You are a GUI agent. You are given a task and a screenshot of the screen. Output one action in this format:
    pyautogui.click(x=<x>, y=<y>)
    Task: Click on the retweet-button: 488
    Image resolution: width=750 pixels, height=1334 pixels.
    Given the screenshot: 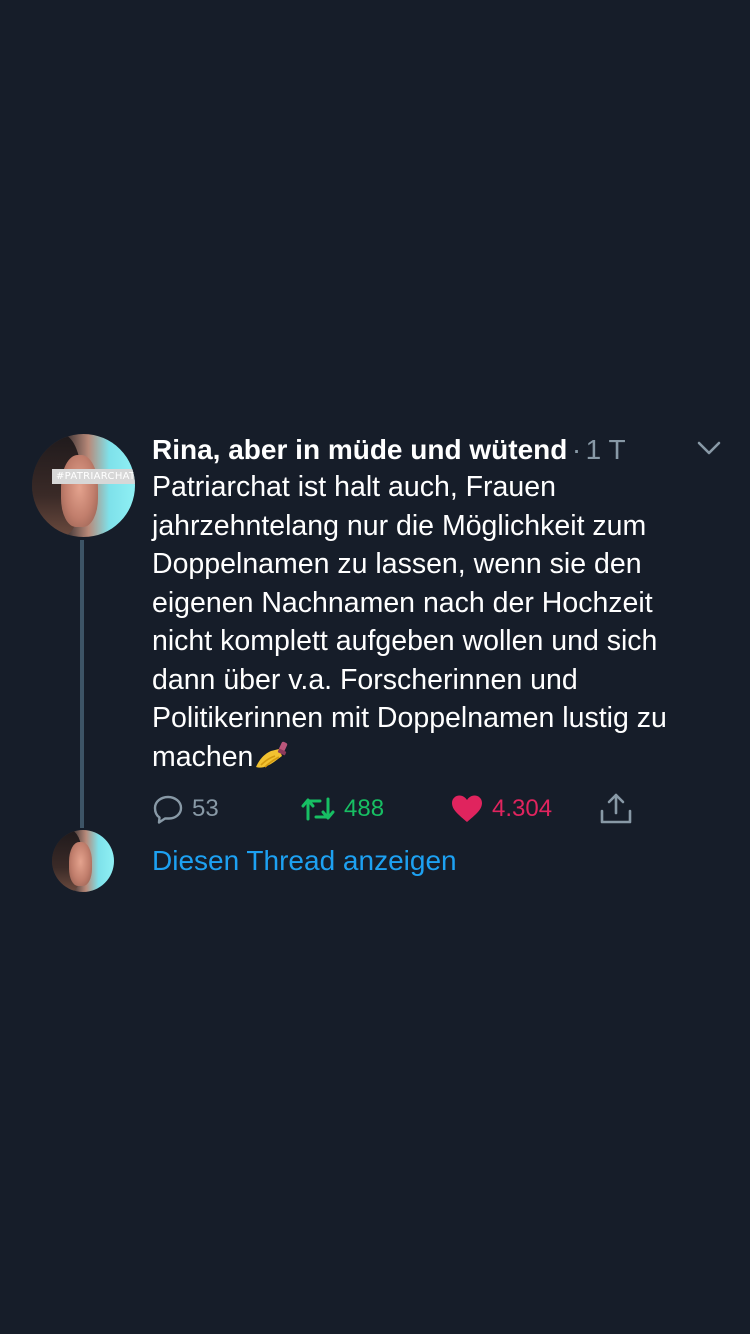 What is the action you would take?
    pyautogui.click(x=342, y=809)
    